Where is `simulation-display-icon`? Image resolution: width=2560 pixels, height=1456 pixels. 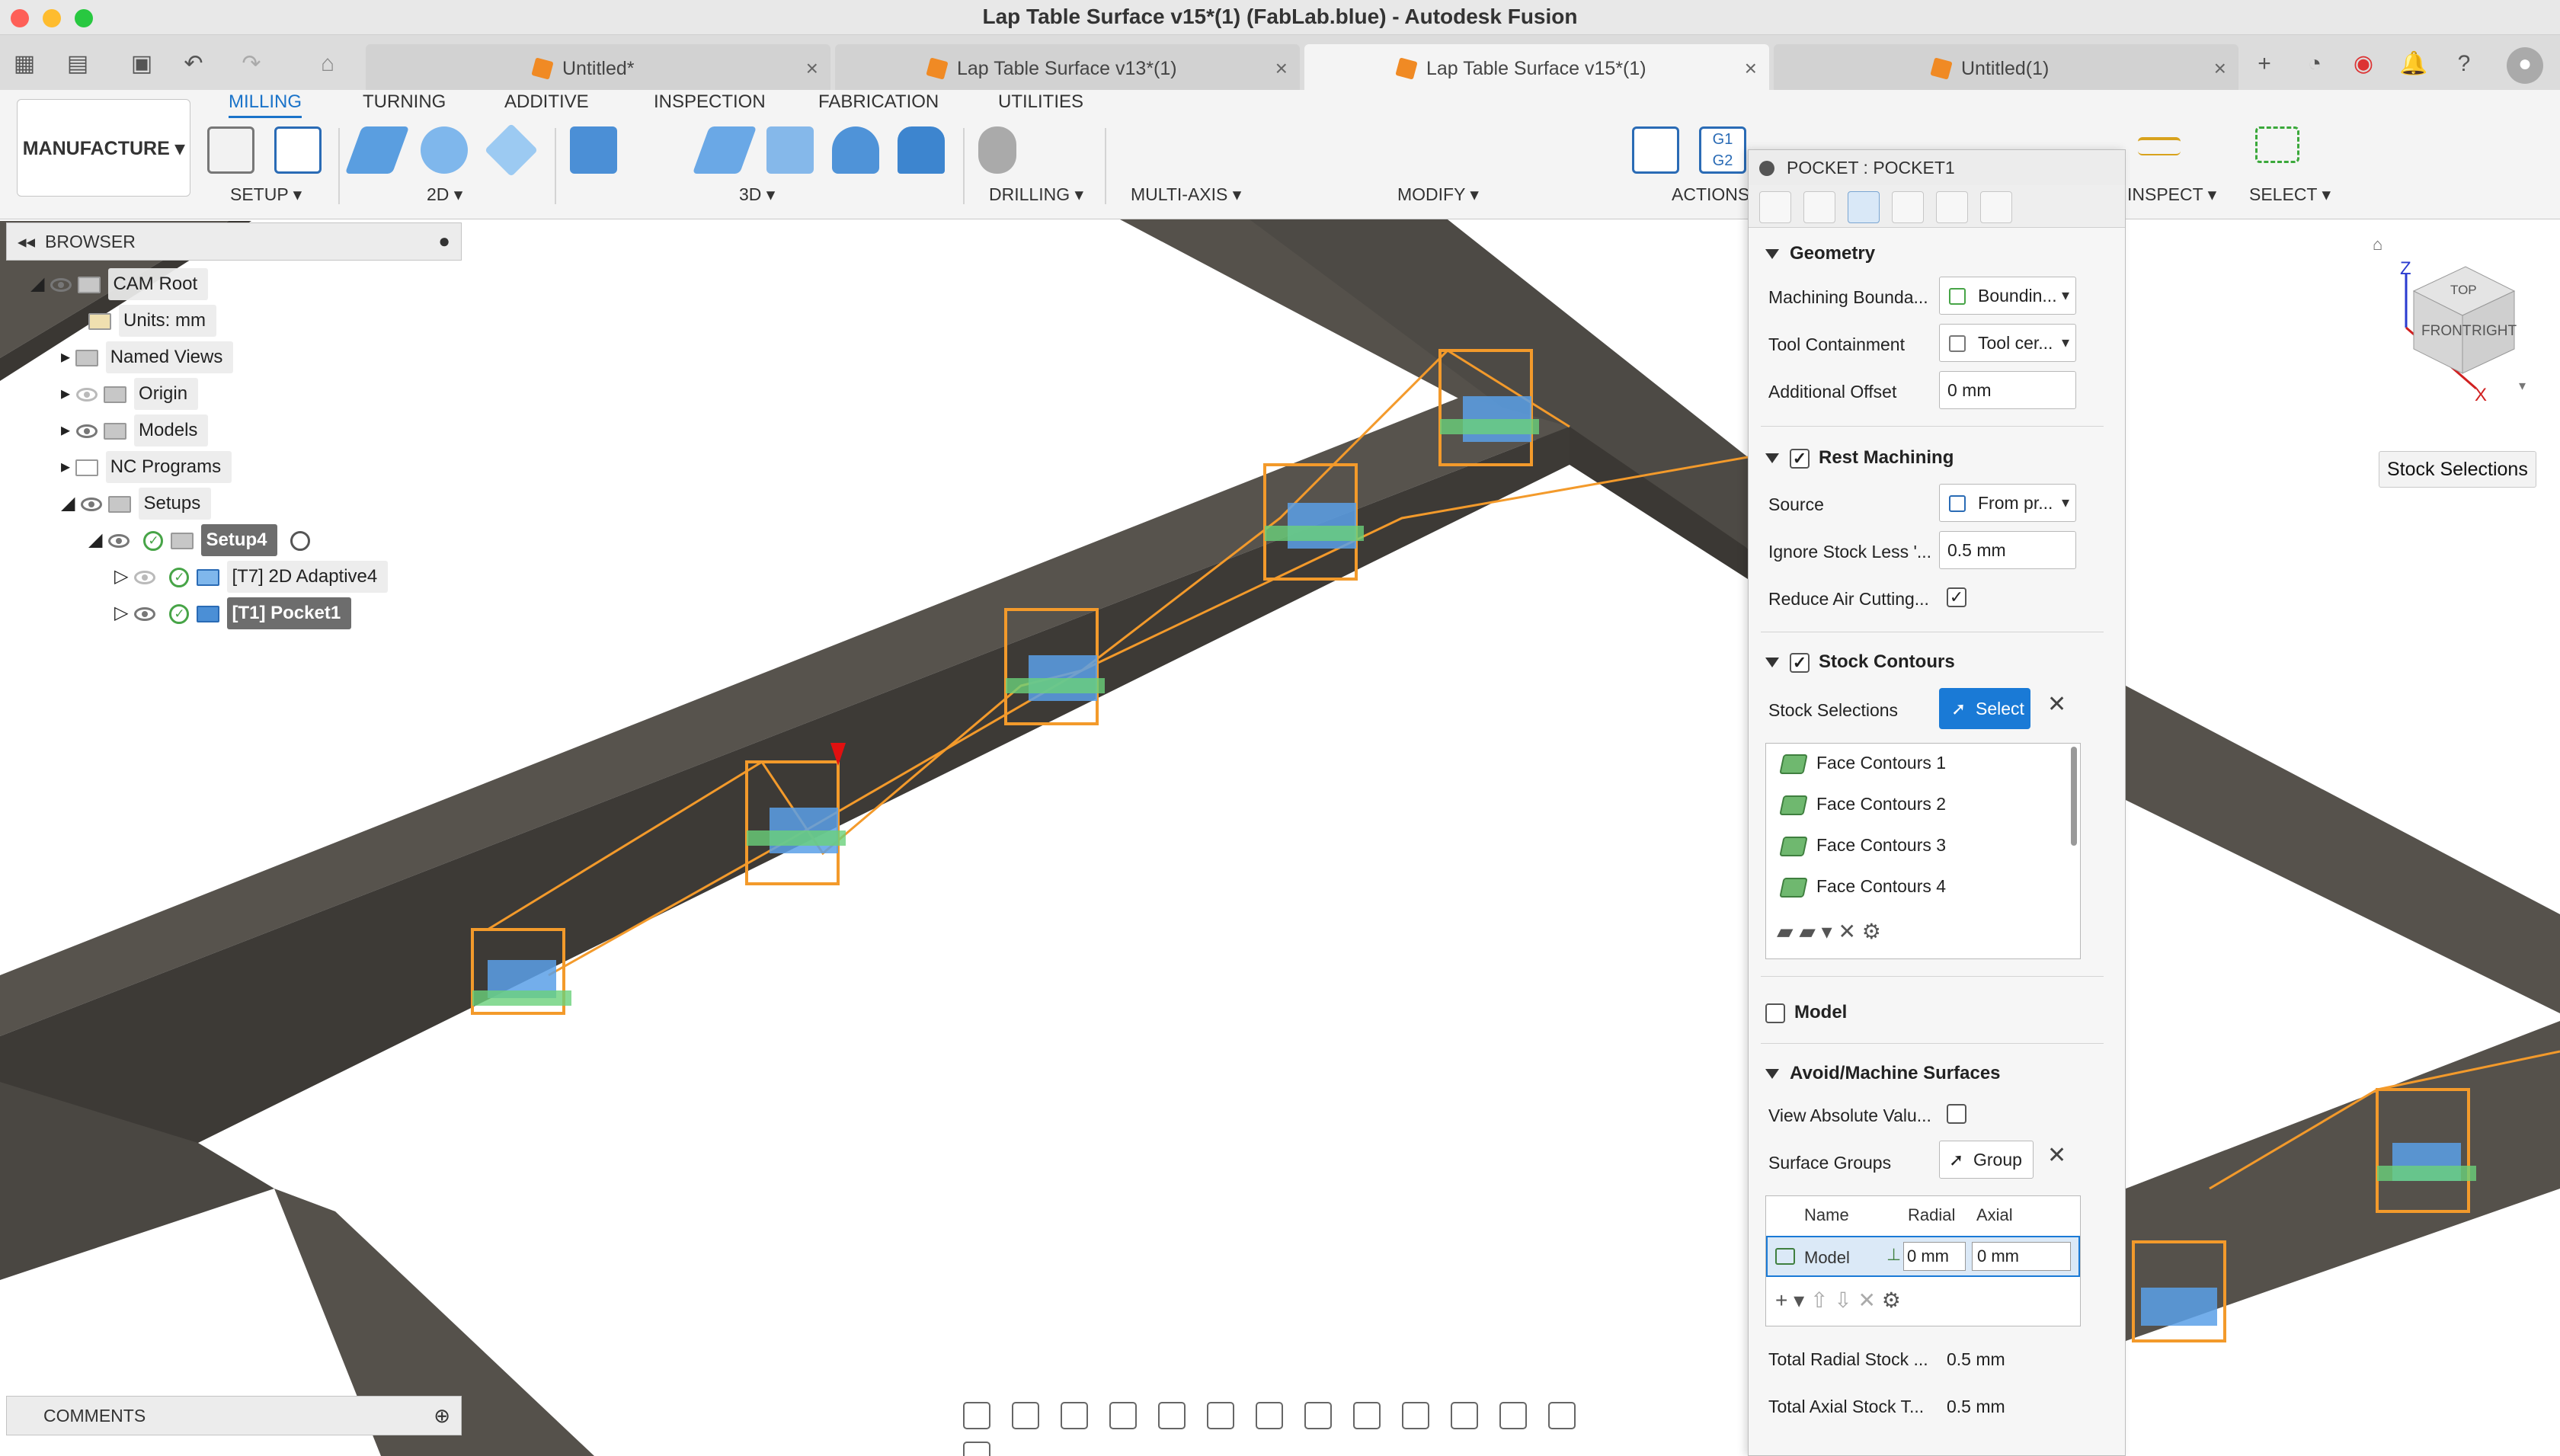 simulation-display-icon is located at coordinates (1367, 1415).